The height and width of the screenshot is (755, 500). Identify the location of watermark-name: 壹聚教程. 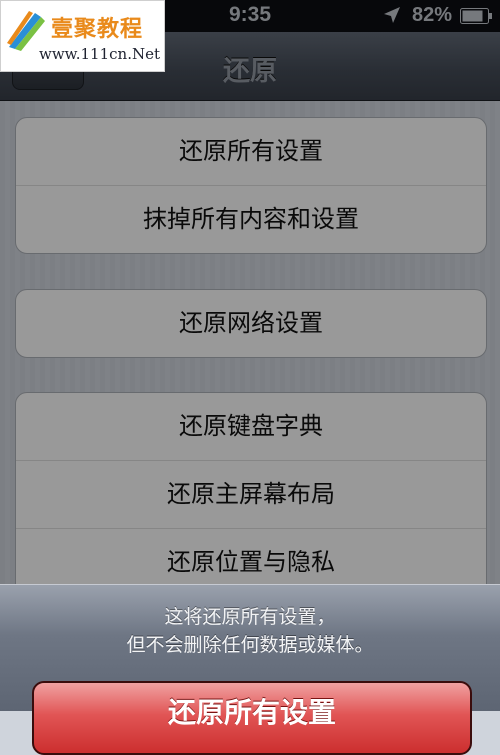
(97, 29).